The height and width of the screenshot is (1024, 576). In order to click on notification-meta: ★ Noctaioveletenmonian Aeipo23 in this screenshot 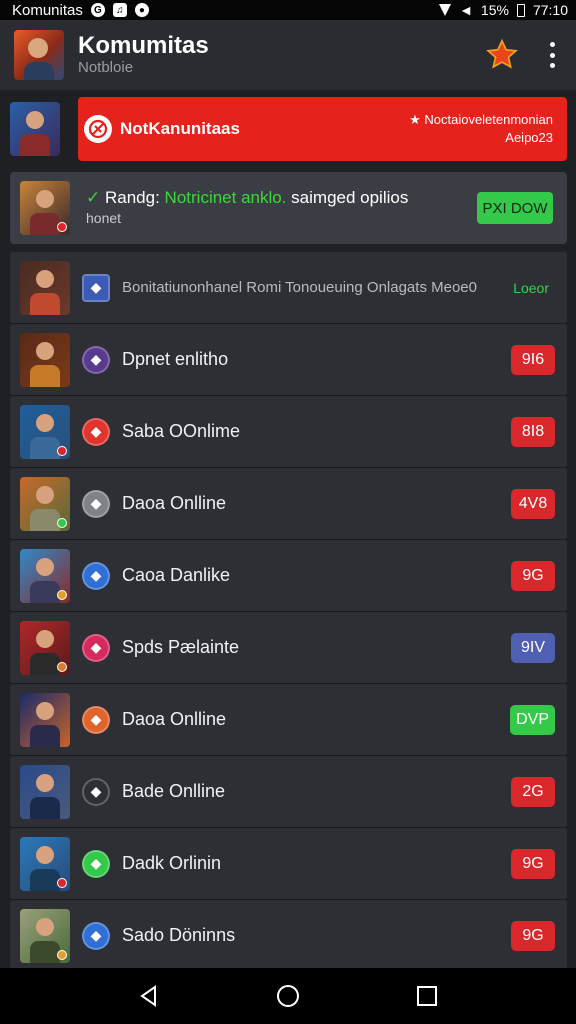, I will do `click(481, 129)`.